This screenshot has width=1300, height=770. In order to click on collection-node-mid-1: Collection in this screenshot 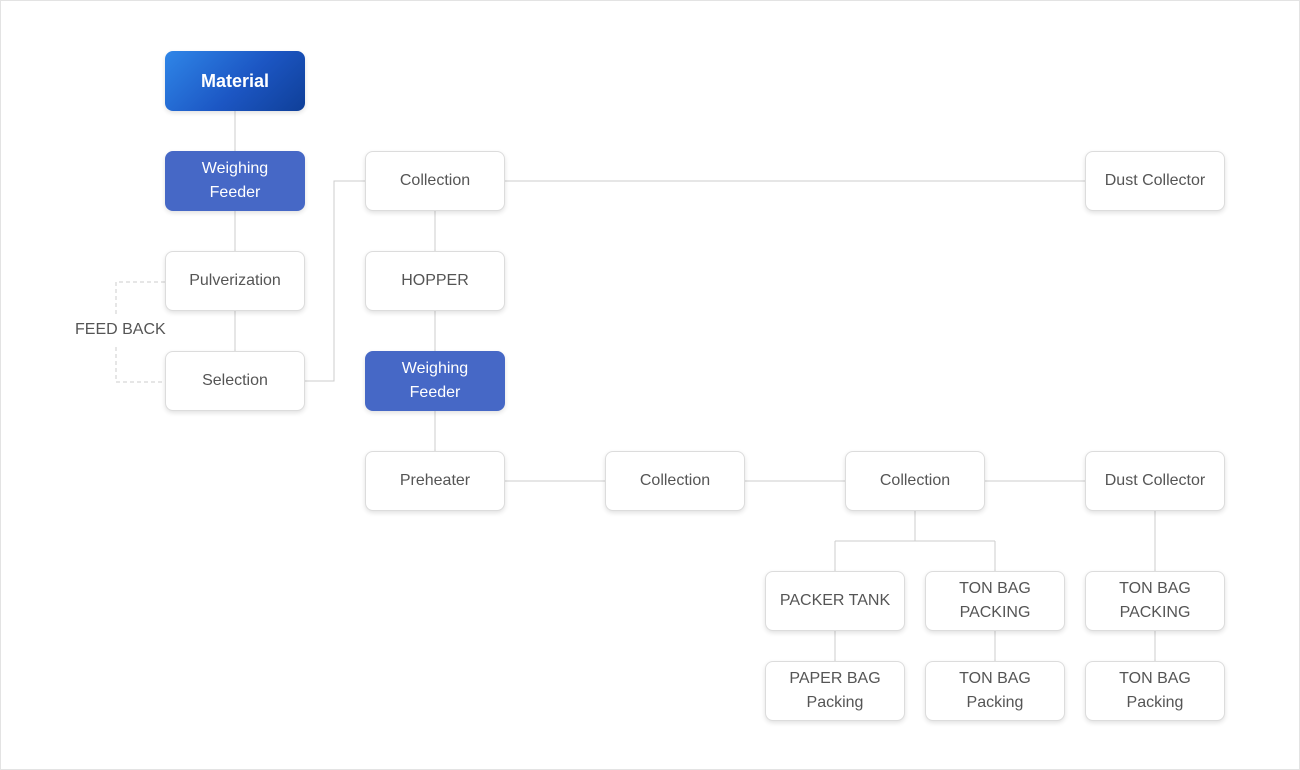, I will do `click(675, 481)`.